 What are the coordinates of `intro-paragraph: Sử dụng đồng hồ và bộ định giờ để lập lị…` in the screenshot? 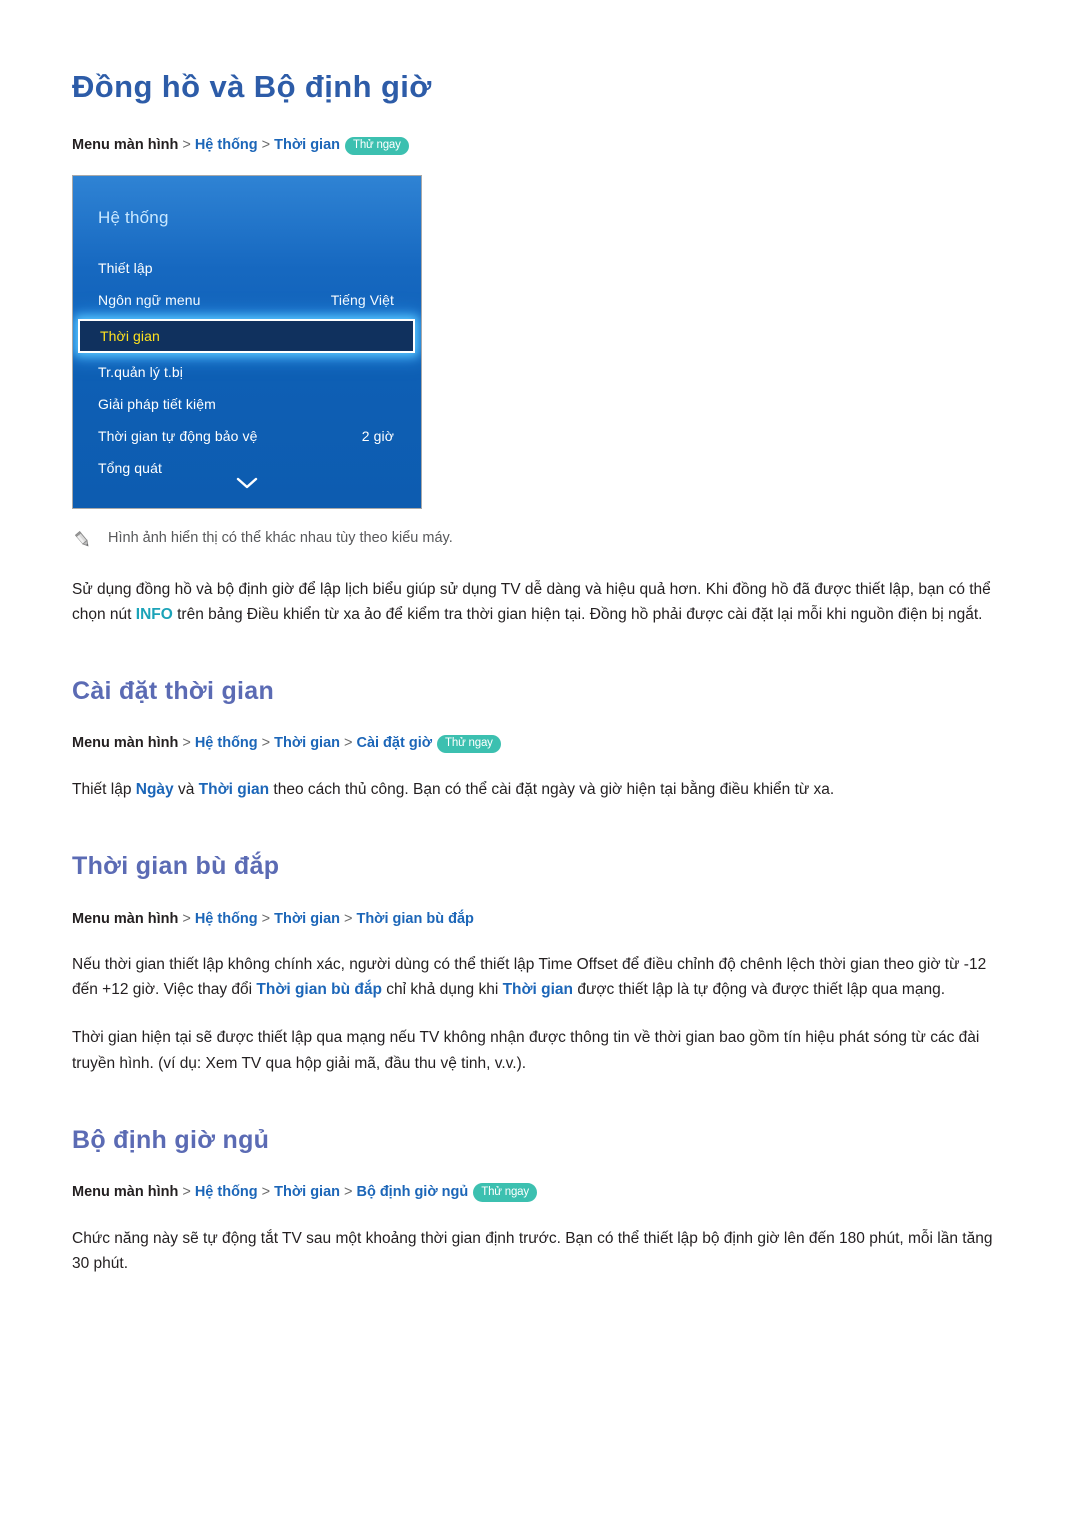 It's located at (540, 602).